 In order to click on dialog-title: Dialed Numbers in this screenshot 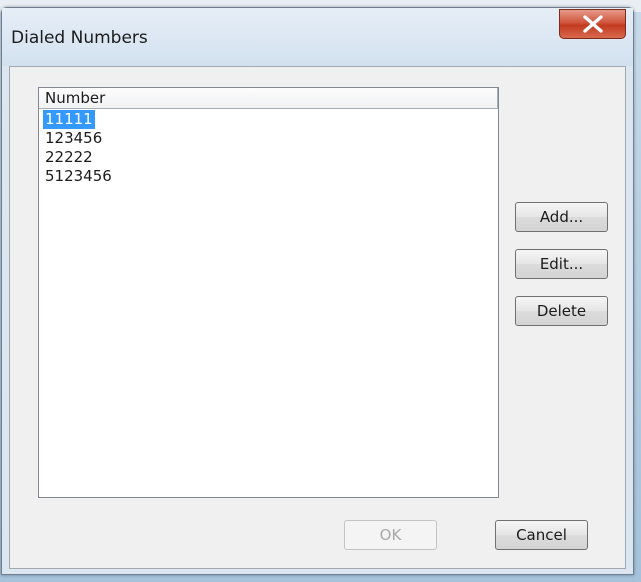, I will do `click(79, 38)`.